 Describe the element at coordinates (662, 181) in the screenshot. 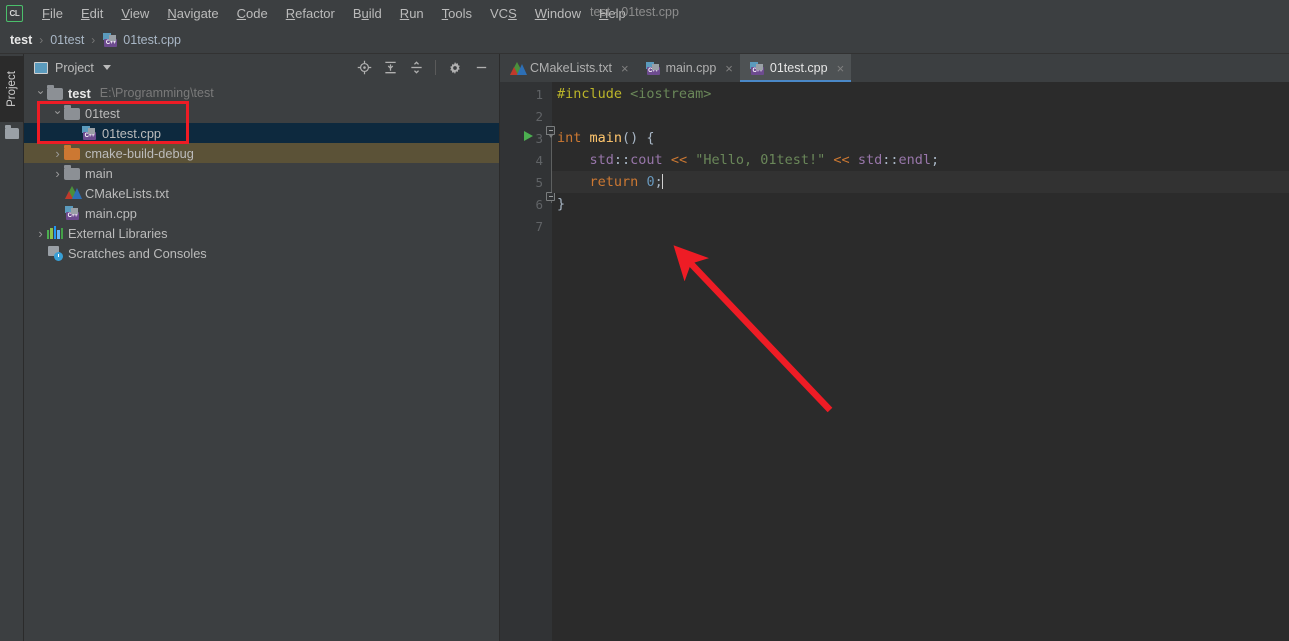

I see `text-caret` at that location.